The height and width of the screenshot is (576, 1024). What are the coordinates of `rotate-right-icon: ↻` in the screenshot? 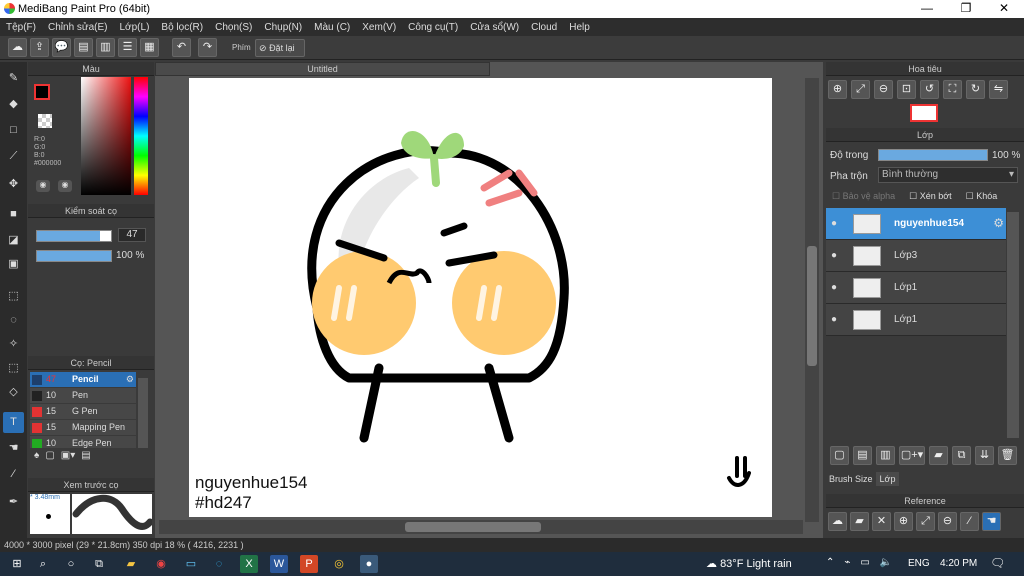 It's located at (975, 89).